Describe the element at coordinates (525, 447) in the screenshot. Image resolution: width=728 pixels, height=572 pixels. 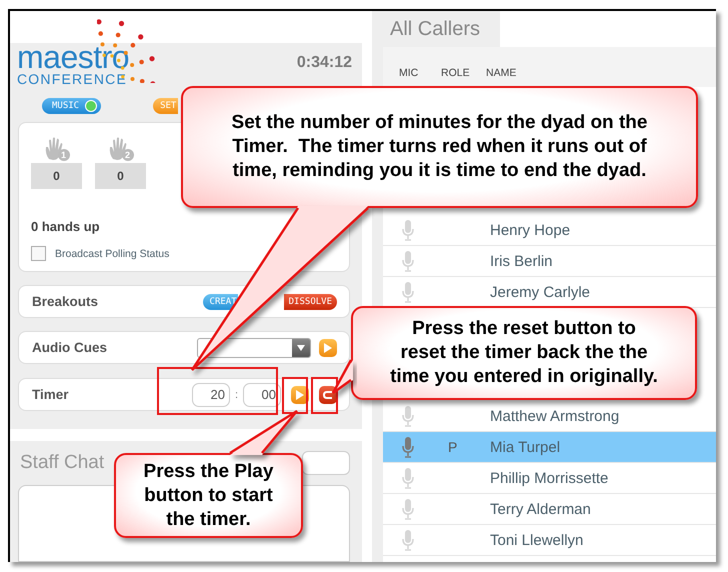
I see `caller-name: Mia Turpel` at that location.